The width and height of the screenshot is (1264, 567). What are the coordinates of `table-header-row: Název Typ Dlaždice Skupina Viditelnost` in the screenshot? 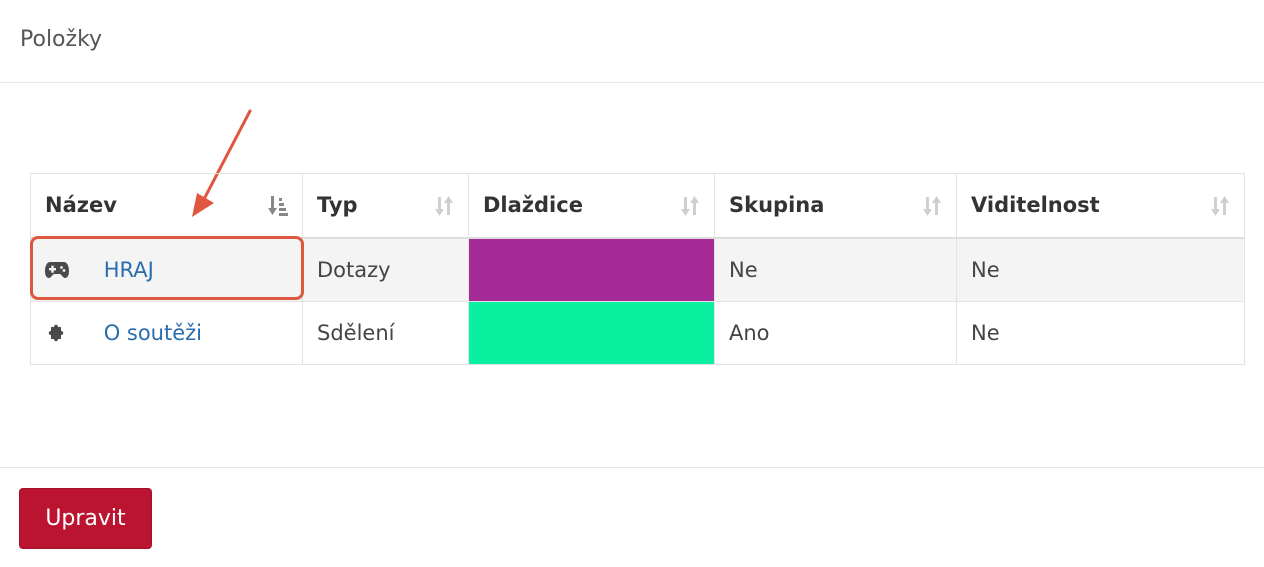 It's located at (637, 206).